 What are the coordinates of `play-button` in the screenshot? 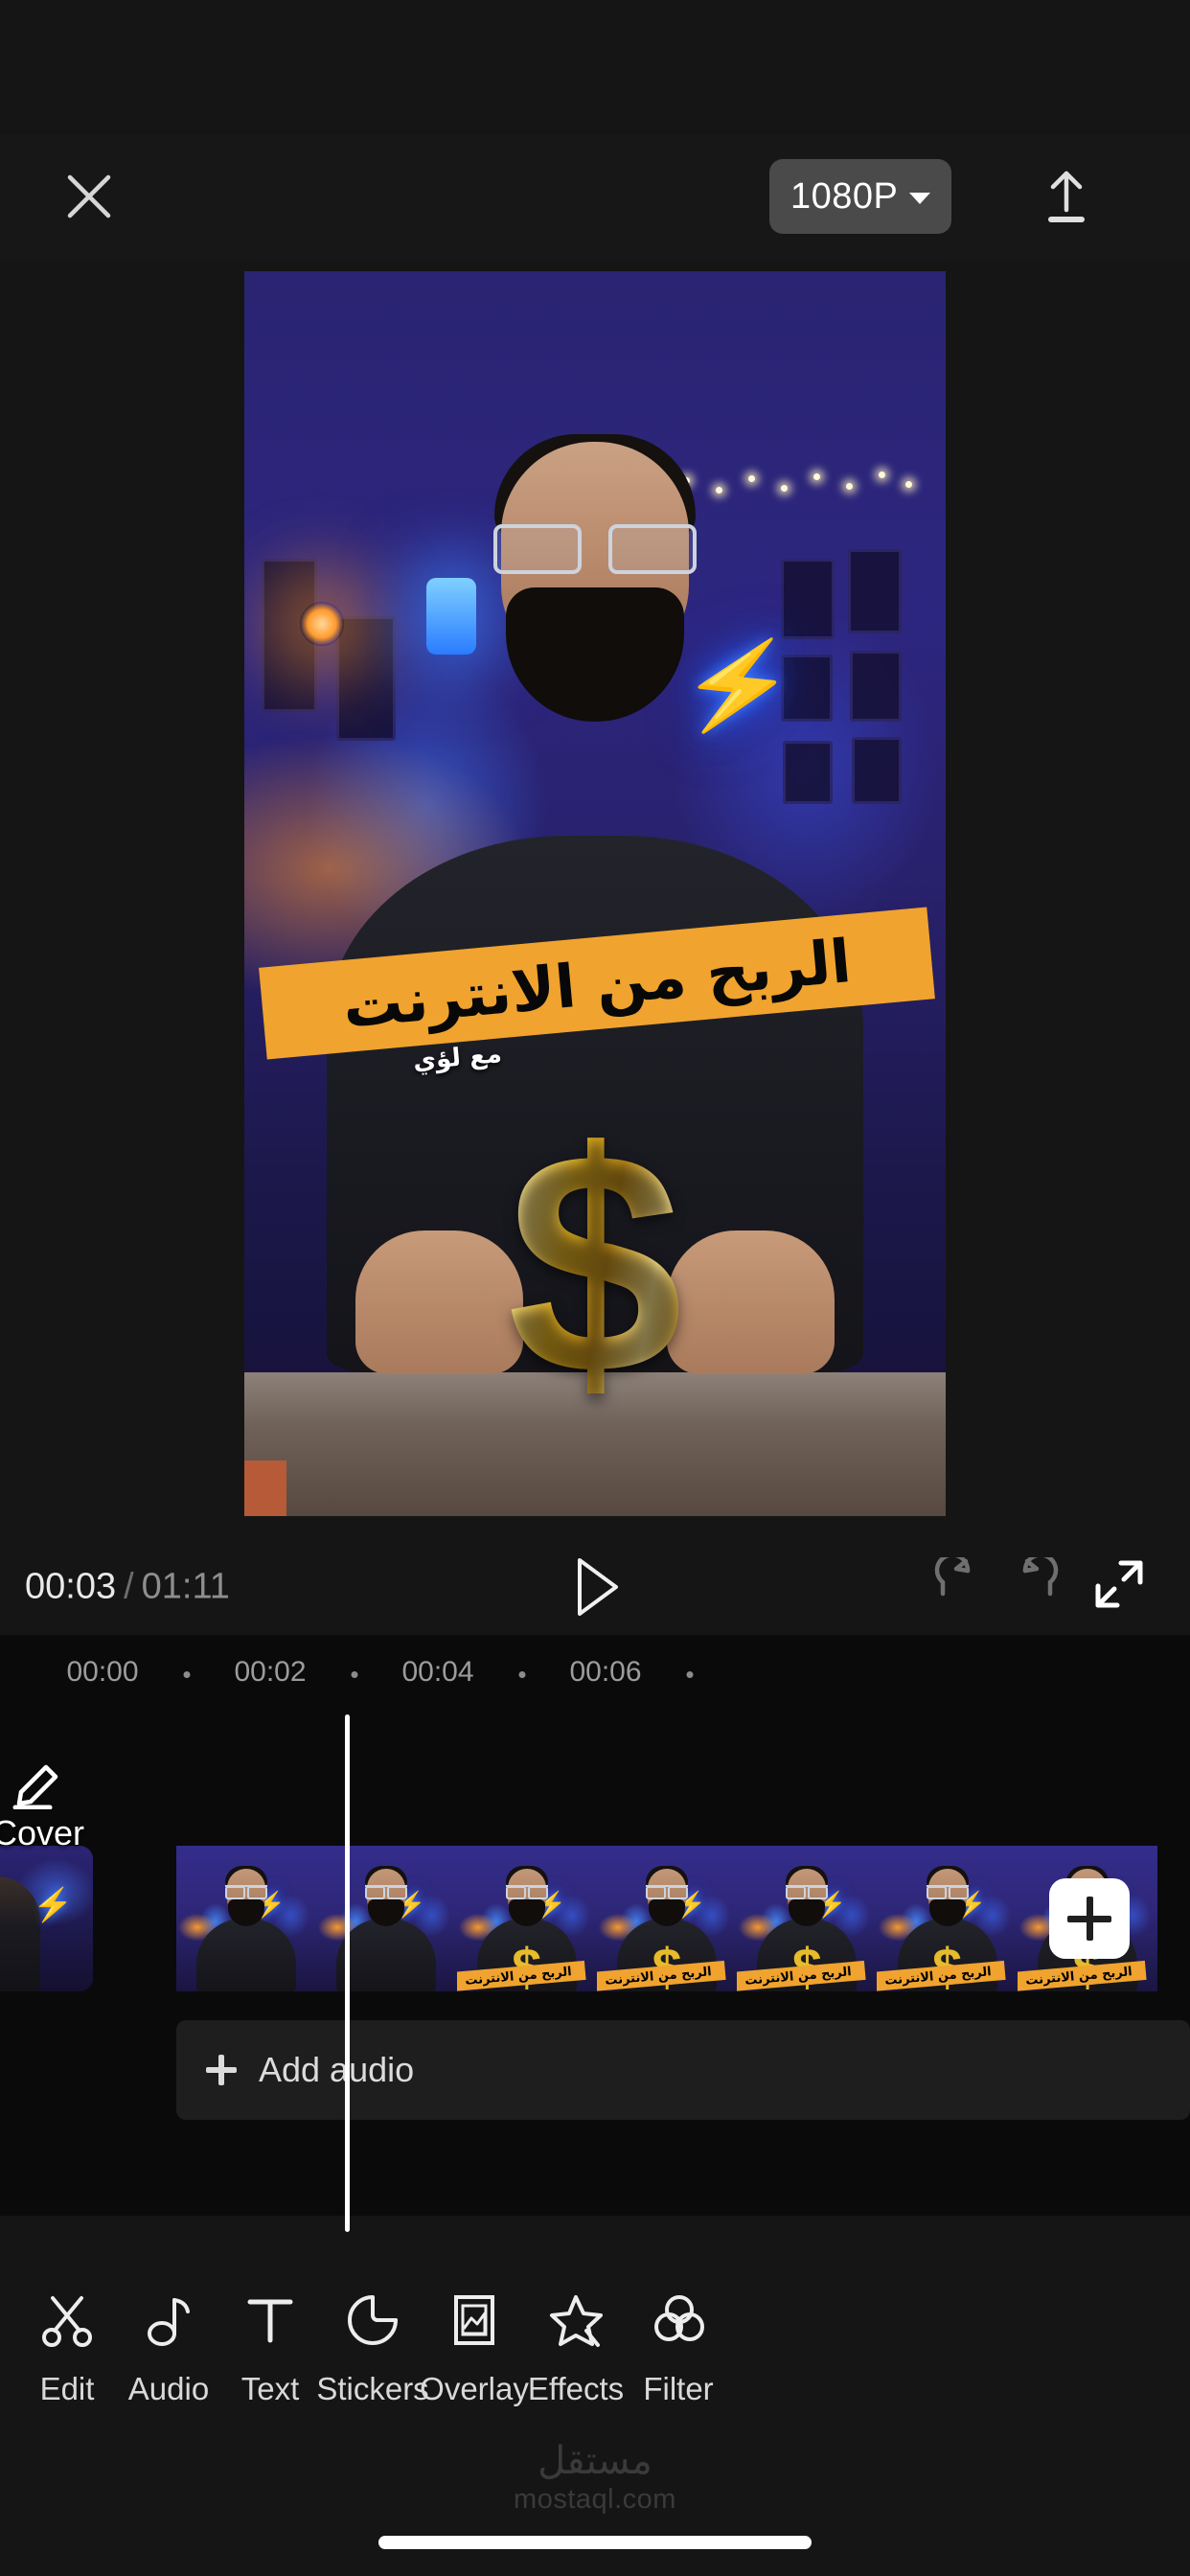 It's located at (595, 1587).